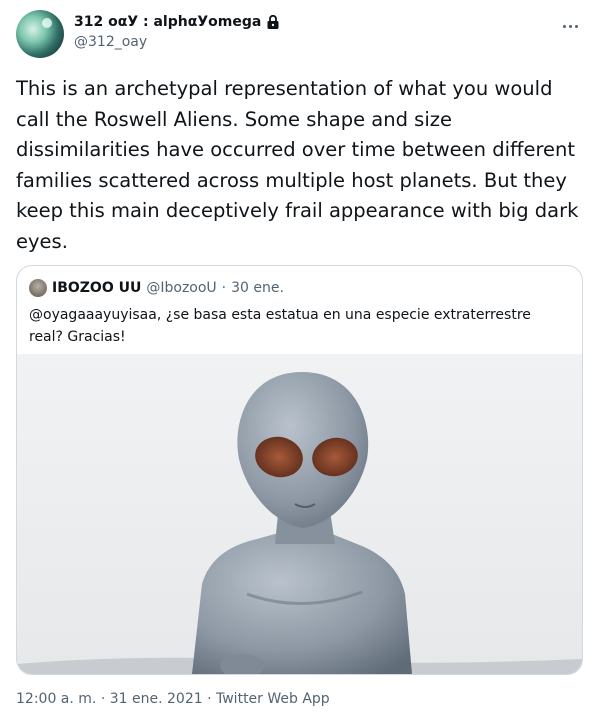  What do you see at coordinates (38, 288) in the screenshot?
I see `quoted-author-avatar` at bounding box center [38, 288].